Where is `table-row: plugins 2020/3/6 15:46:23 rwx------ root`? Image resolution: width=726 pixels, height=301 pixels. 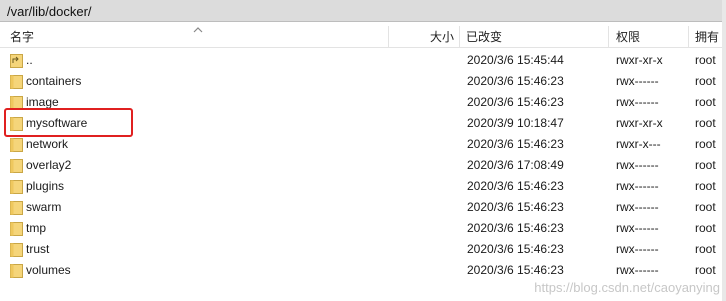 table-row: plugins 2020/3/6 15:46:23 rwx------ root is located at coordinates (363, 186).